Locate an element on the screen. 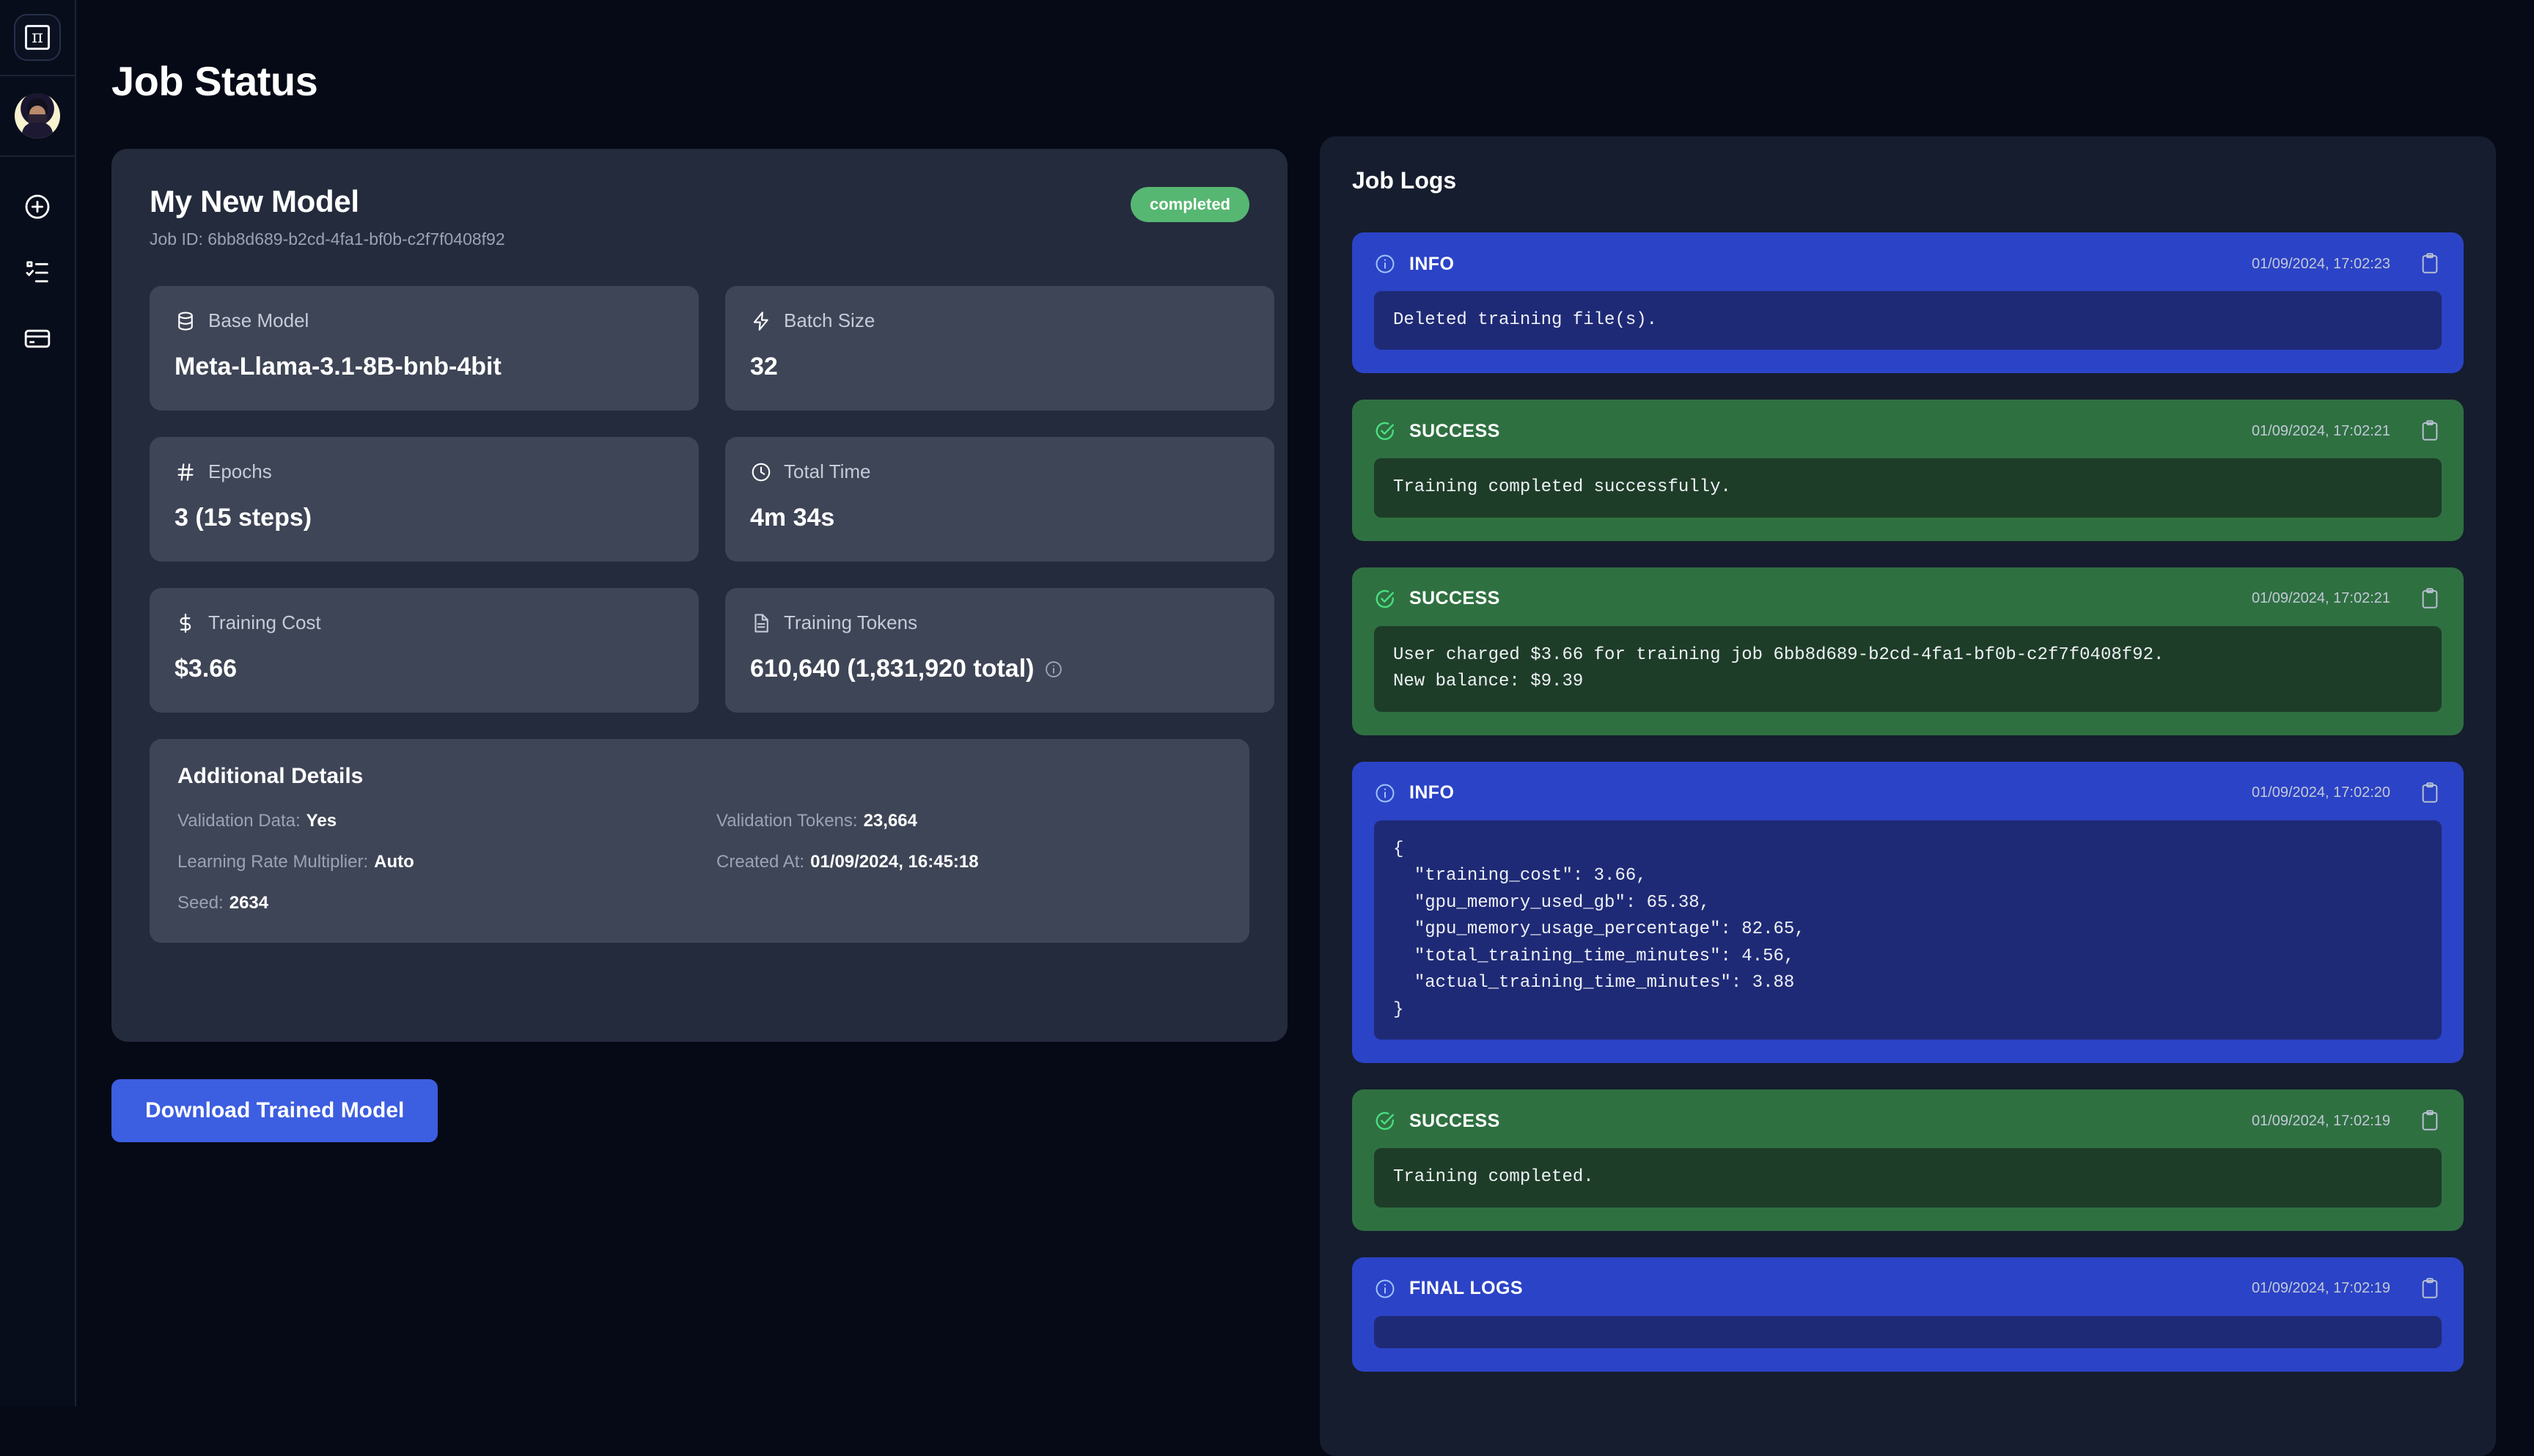  metric-value: Meta-Llama-3.1-8B-bnb-4bit is located at coordinates (338, 366).